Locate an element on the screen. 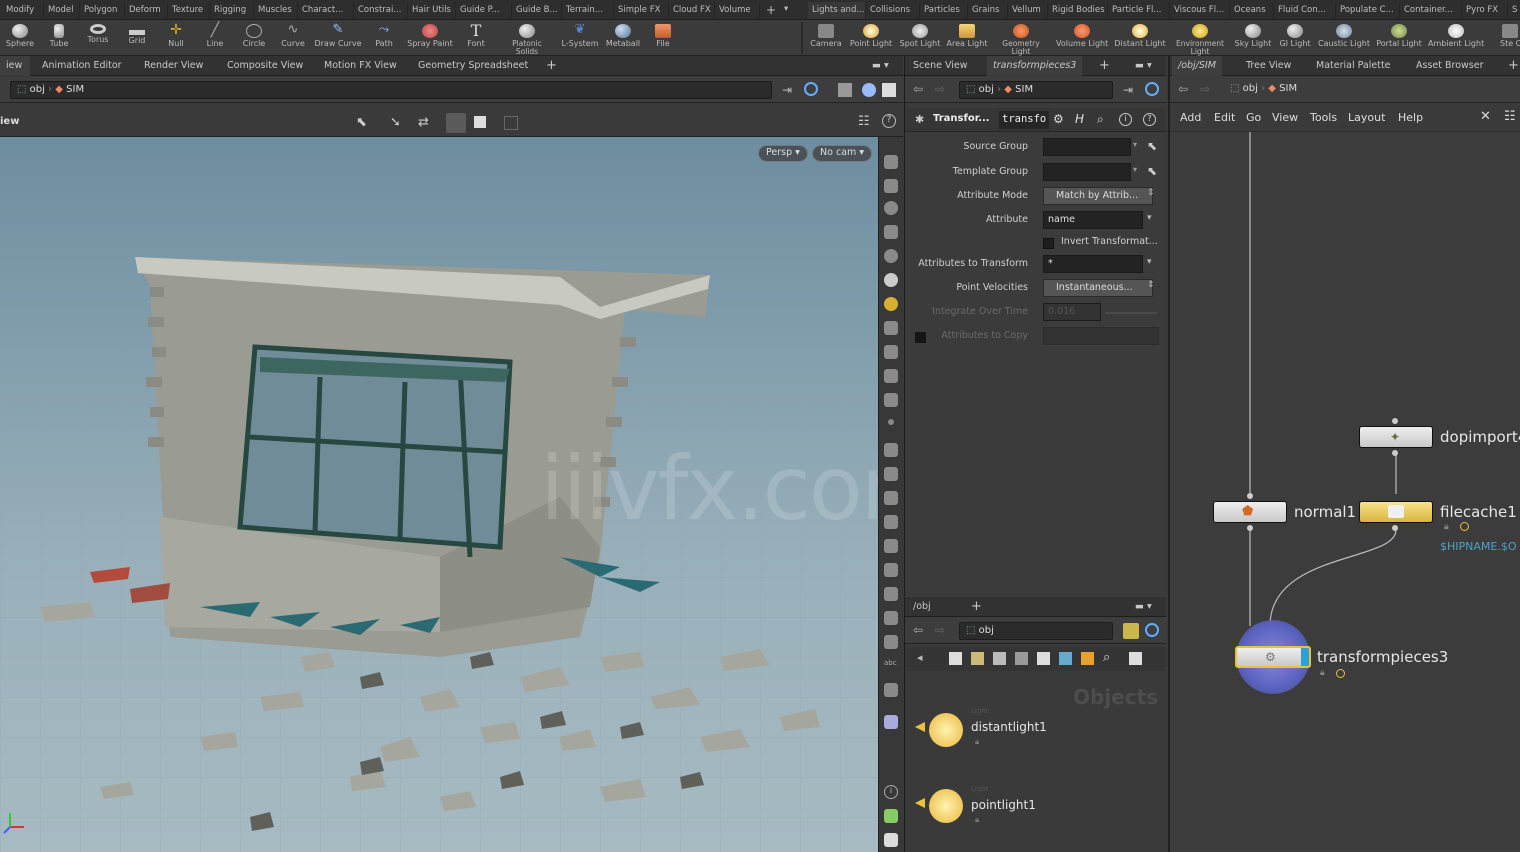 The image size is (1520, 852). gi-light-tool: GI Light is located at coordinates (1295, 39).